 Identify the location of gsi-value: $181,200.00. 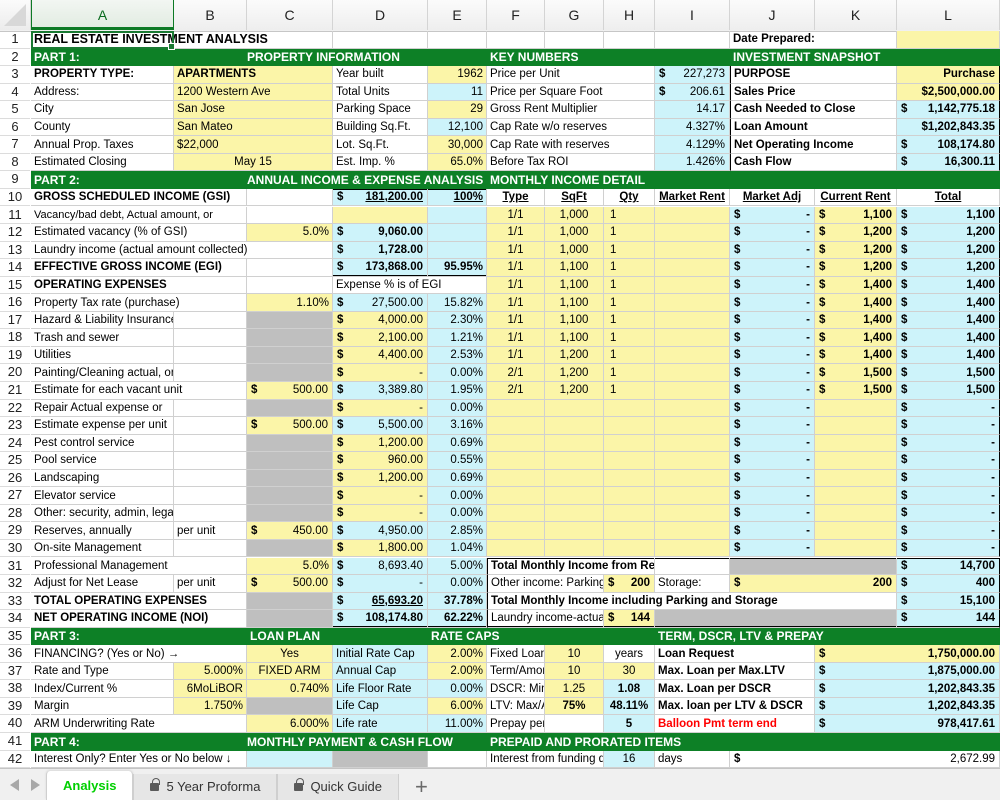
(380, 197).